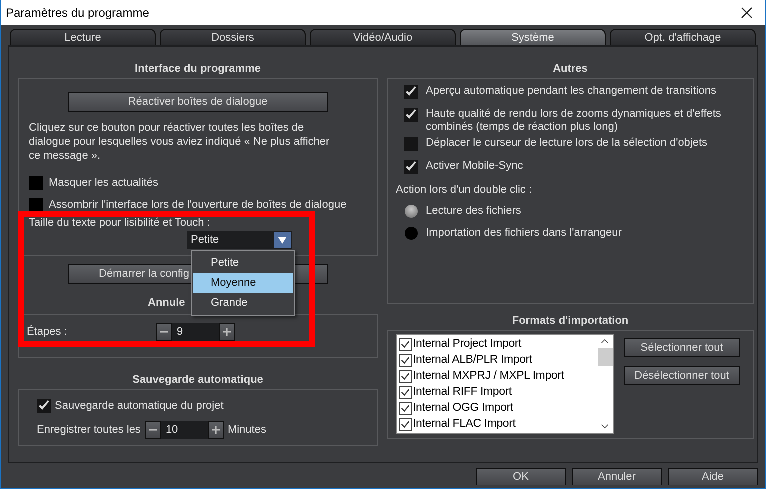 The height and width of the screenshot is (489, 766). What do you see at coordinates (78, 13) in the screenshot?
I see `window-title: Paramètres du programme` at bounding box center [78, 13].